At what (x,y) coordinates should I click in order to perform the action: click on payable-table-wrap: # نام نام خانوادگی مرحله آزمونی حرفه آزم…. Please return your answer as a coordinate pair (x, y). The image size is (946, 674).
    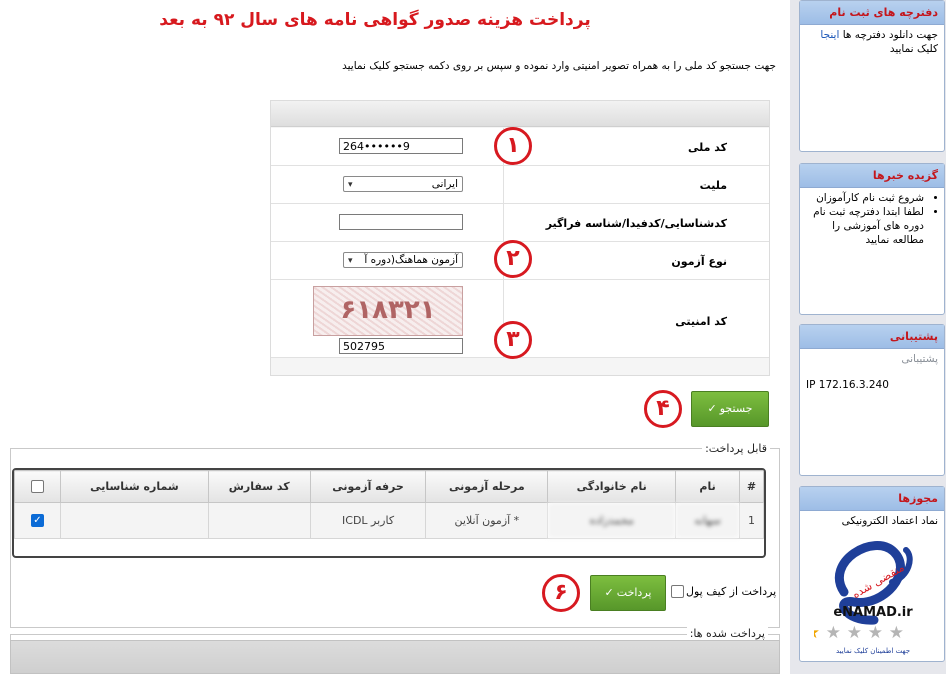
    Looking at the image, I should click on (389, 513).